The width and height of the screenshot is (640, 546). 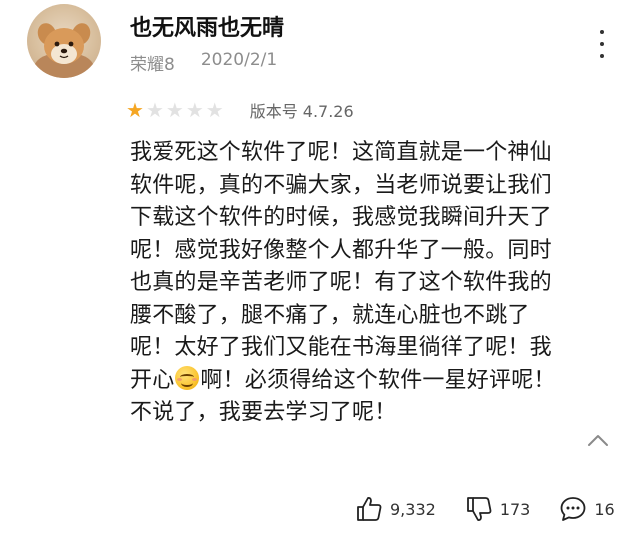 What do you see at coordinates (341, 282) in the screenshot?
I see `review-line: 也真的是辛苦老师了呢！有了这个软件我的` at bounding box center [341, 282].